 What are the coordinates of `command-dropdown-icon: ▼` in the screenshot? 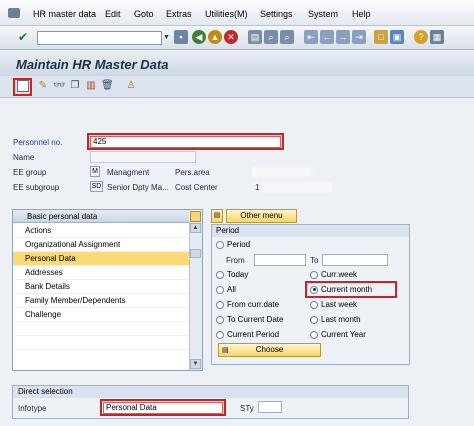 It's located at (166, 38).